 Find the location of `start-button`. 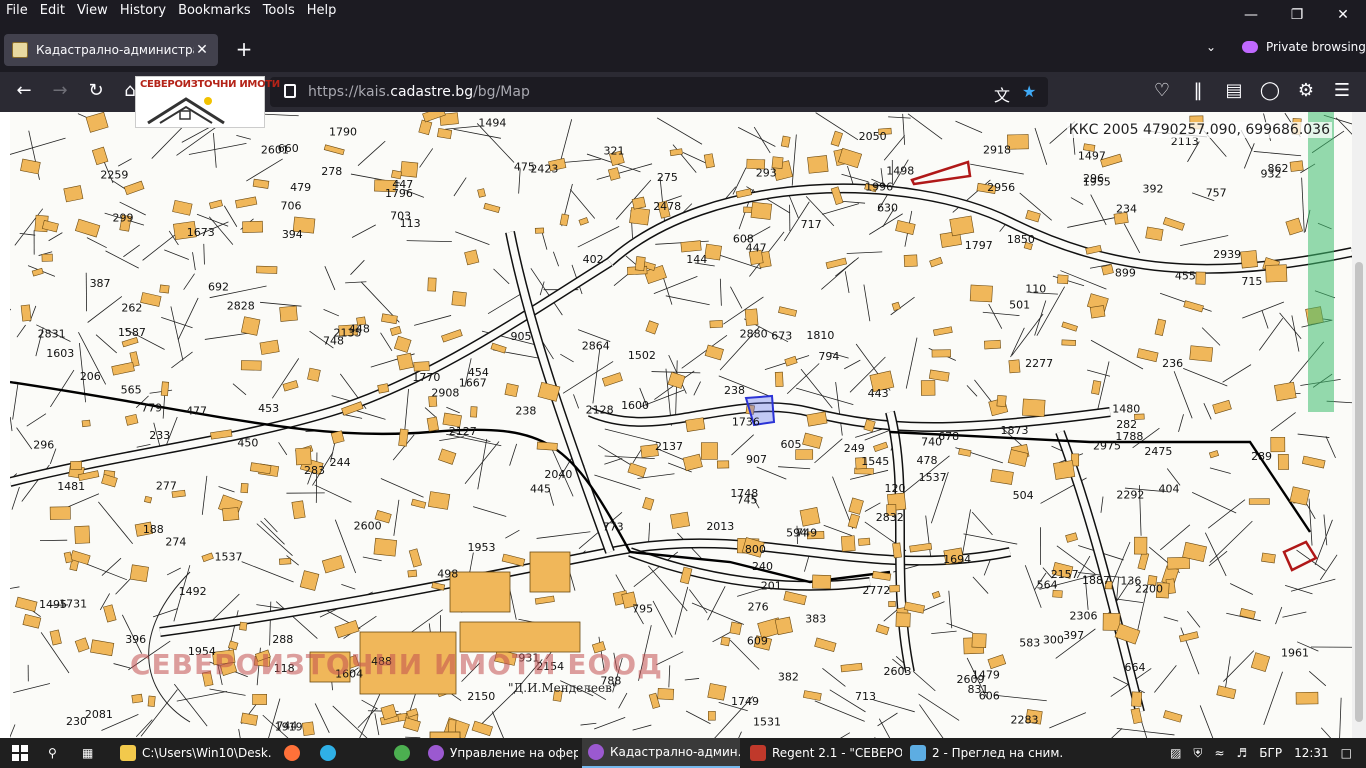

start-button is located at coordinates (23, 753).